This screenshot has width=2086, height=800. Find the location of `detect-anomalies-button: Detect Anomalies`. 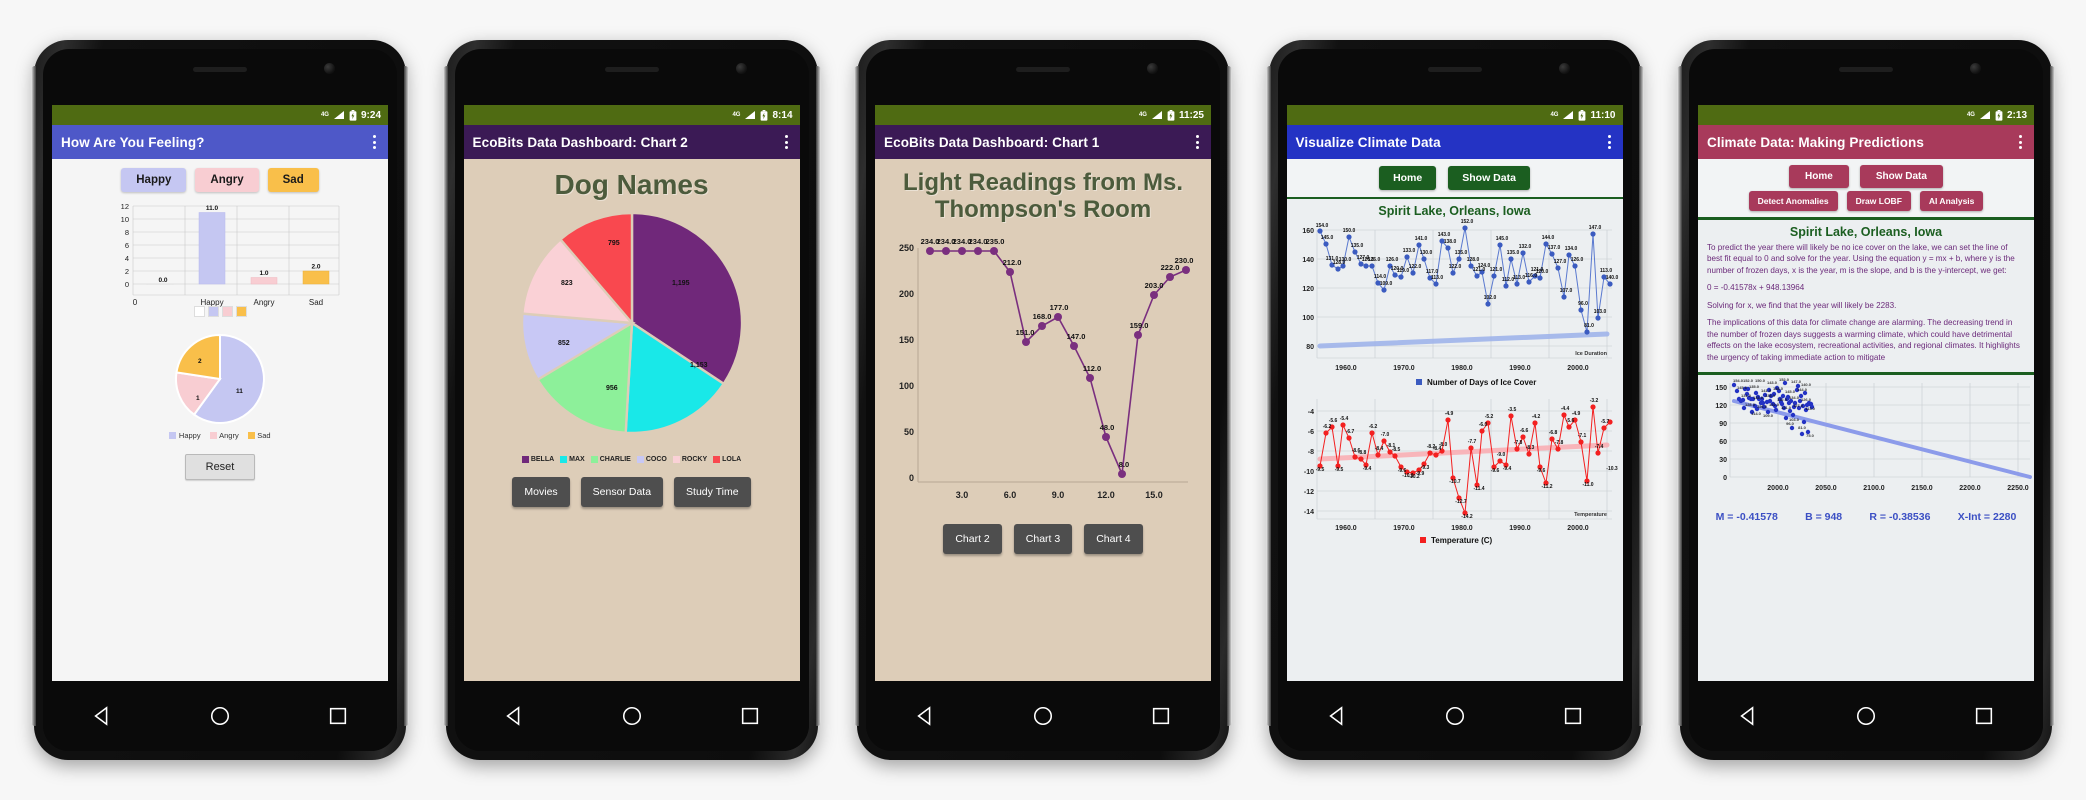

detect-anomalies-button: Detect Anomalies is located at coordinates (1793, 201).